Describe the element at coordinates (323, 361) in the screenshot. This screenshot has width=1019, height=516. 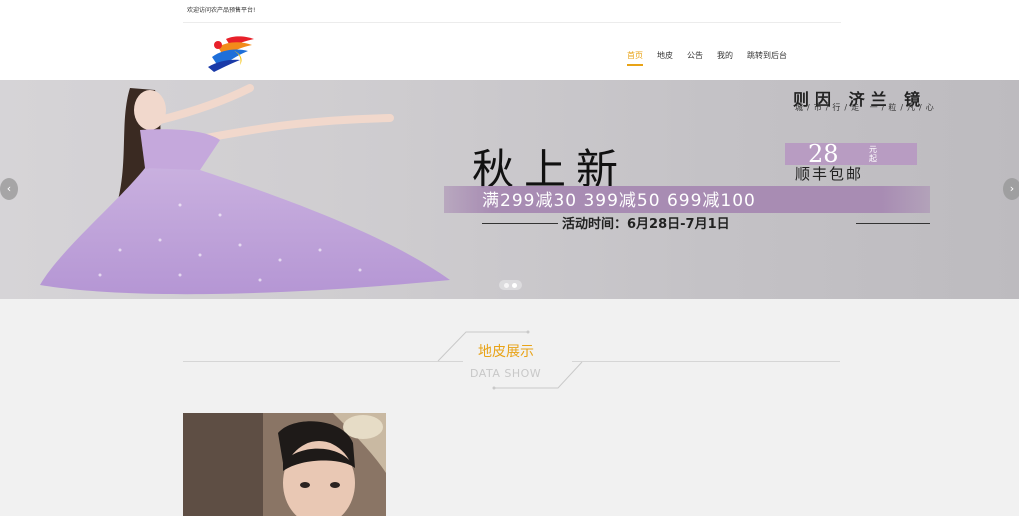
I see `section-line-left` at that location.